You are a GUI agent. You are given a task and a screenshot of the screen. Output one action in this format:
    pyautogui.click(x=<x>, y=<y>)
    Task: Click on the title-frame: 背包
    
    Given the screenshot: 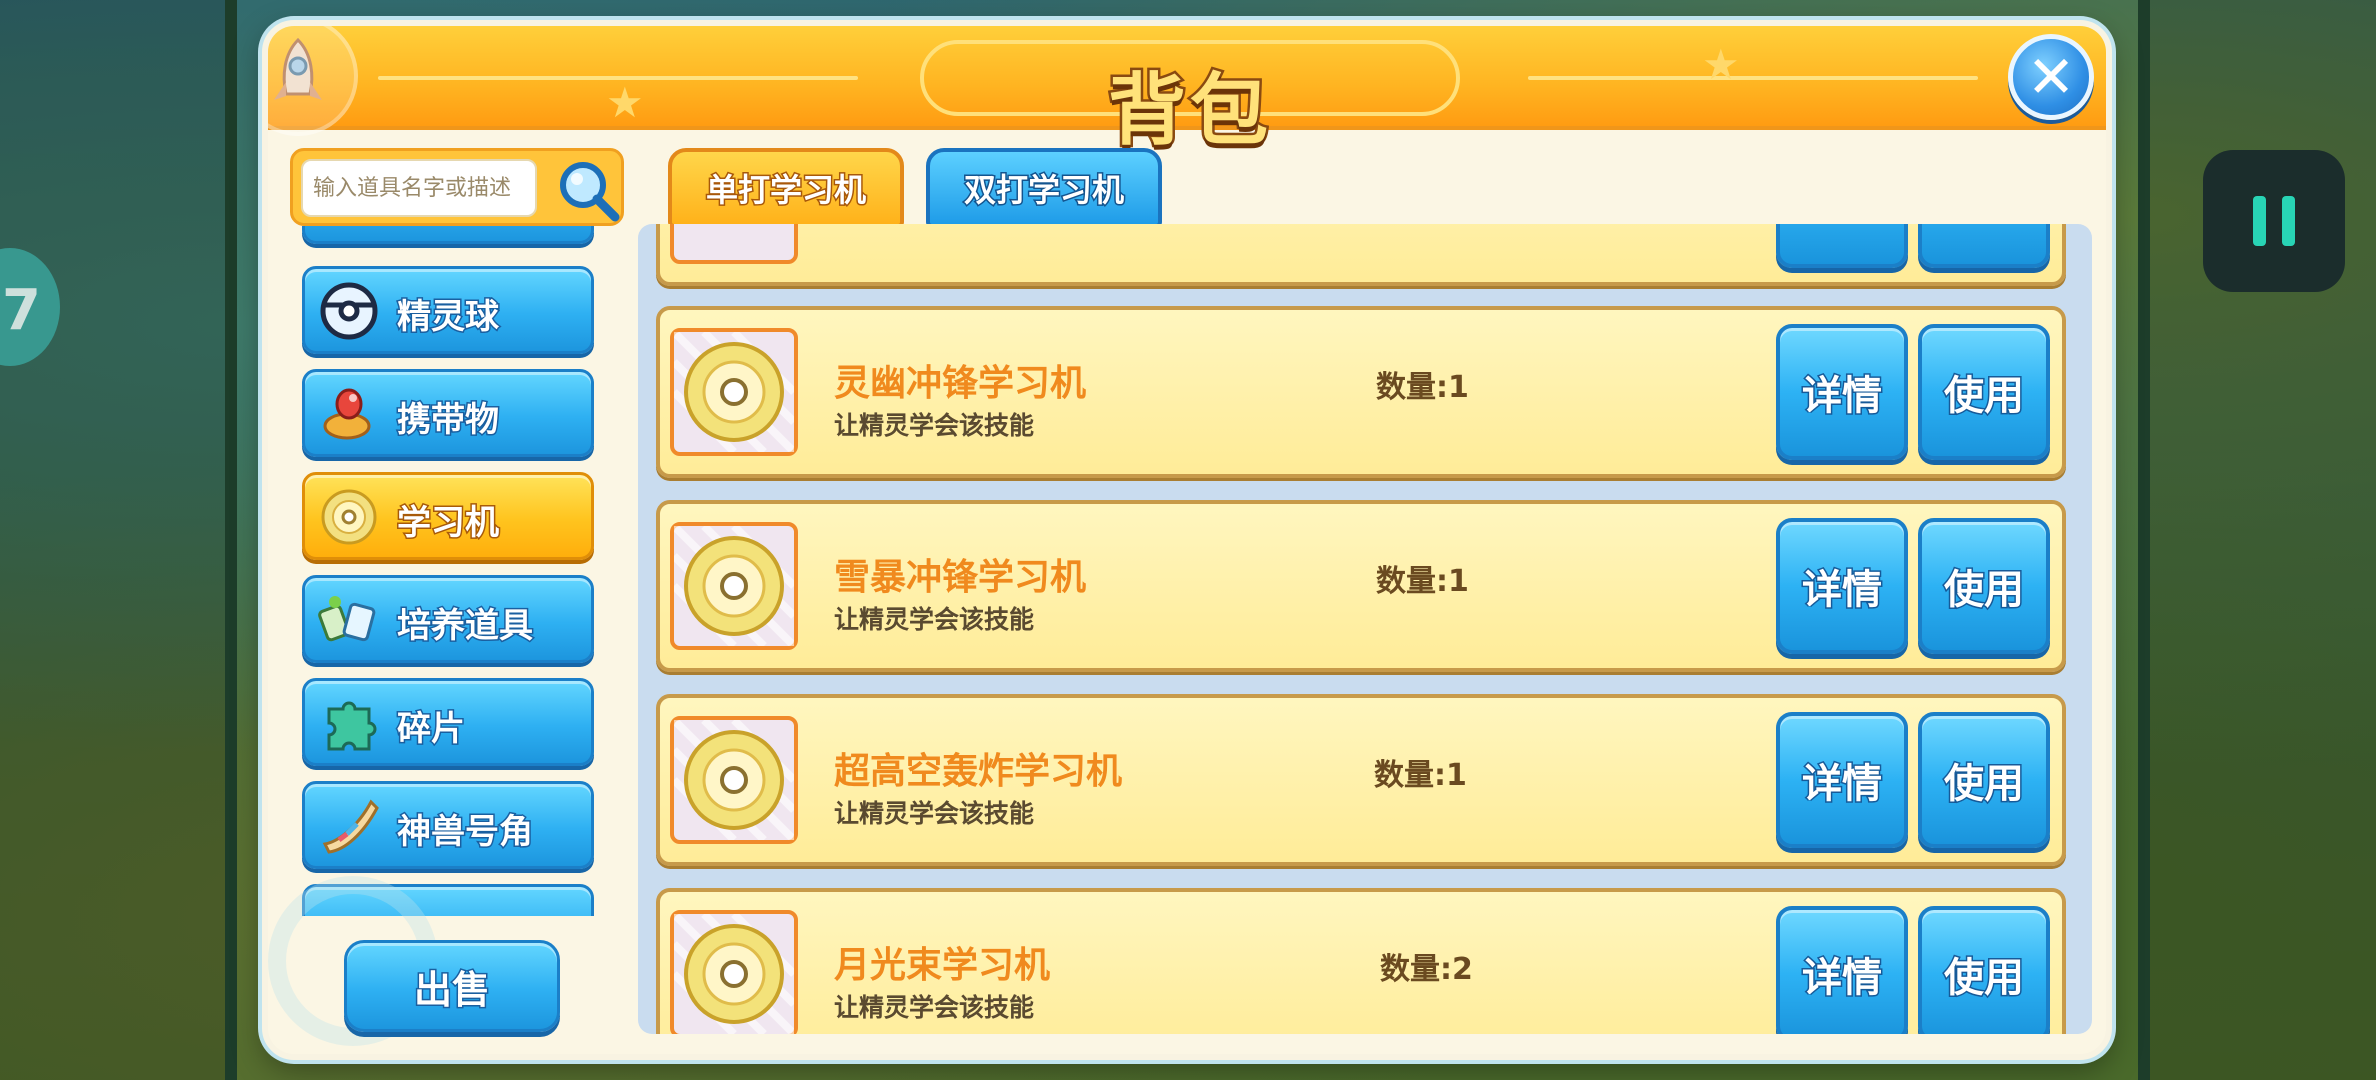 What is the action you would take?
    pyautogui.click(x=1190, y=99)
    